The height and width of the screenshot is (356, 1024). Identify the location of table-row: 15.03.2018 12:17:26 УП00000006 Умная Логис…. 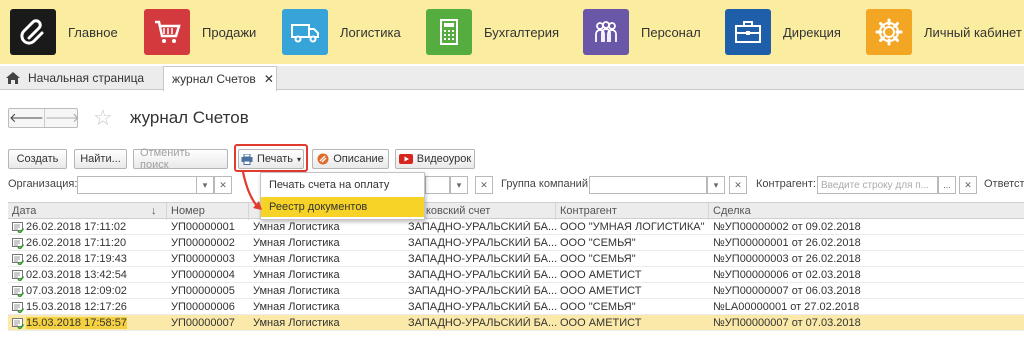
(516, 307).